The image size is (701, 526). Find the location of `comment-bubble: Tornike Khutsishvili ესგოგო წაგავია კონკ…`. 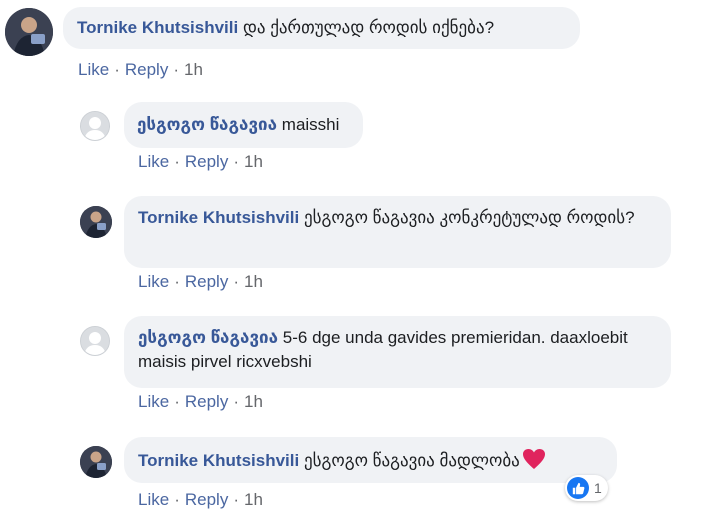

comment-bubble: Tornike Khutsishvili ესგოგო წაგავია კონკ… is located at coordinates (397, 232).